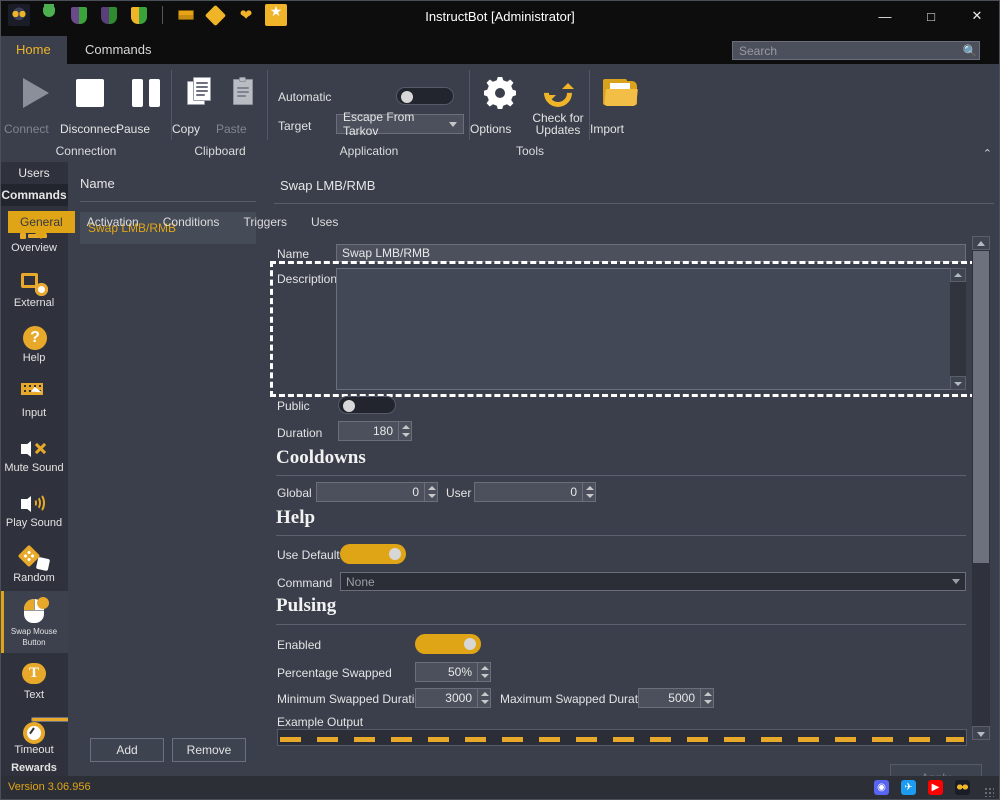 The width and height of the screenshot is (1000, 800). I want to click on description-textarea, so click(651, 329).